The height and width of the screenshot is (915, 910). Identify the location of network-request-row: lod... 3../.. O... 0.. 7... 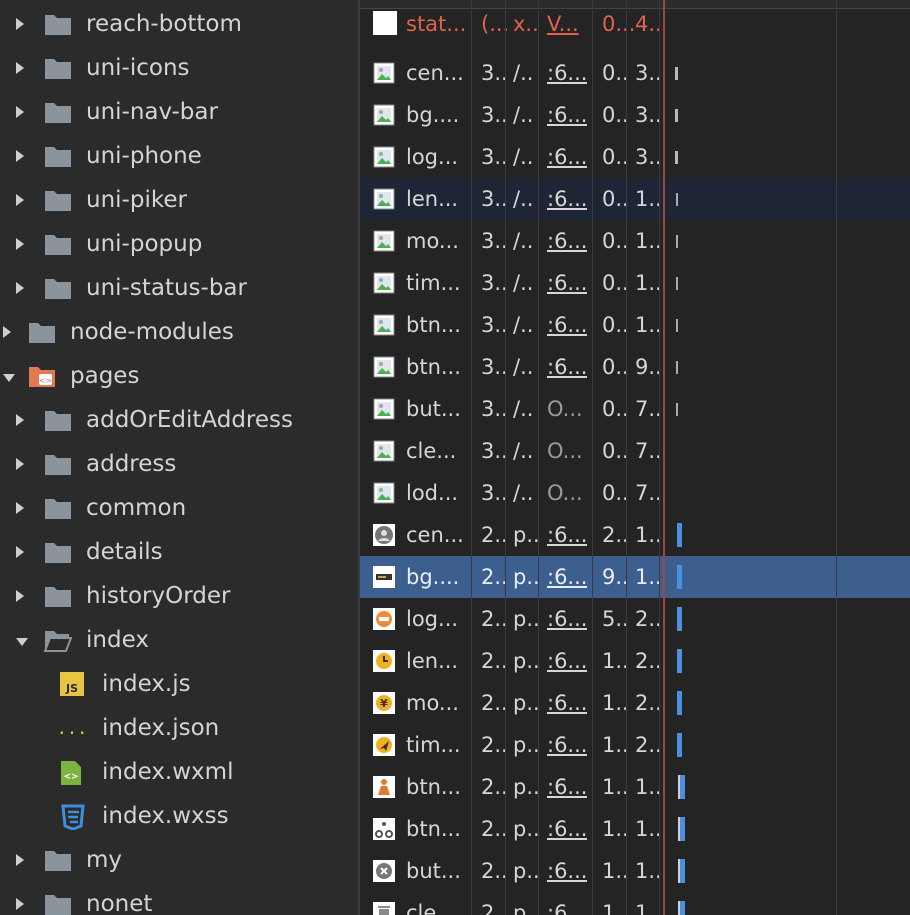
(635, 493).